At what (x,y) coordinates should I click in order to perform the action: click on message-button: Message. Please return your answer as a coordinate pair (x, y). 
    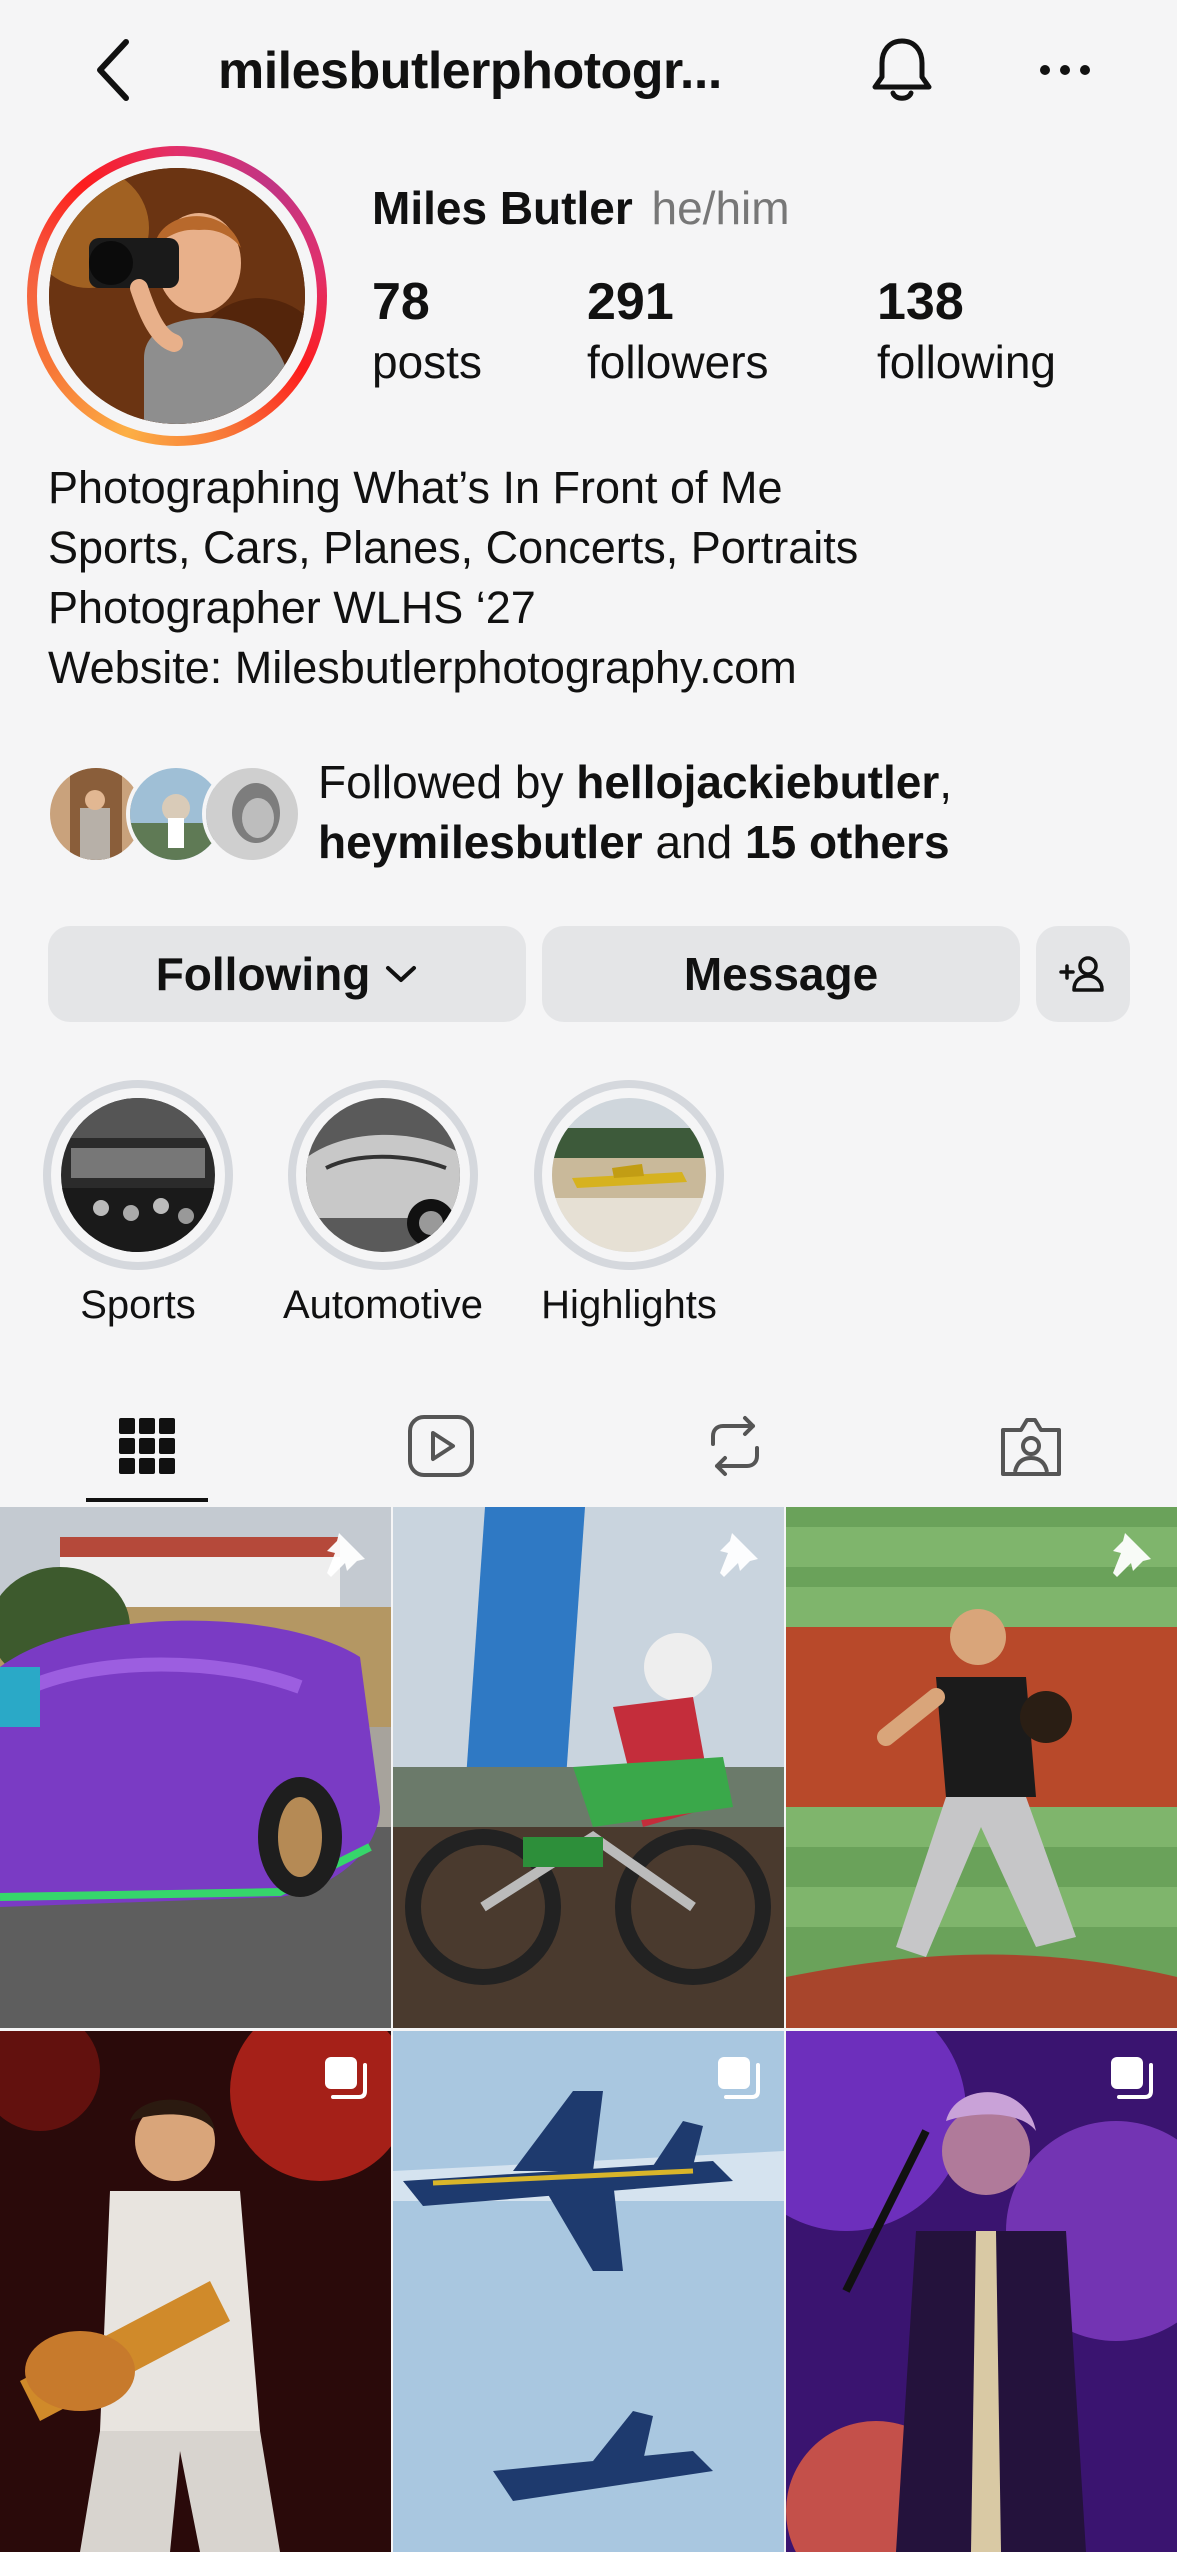
    Looking at the image, I should click on (781, 974).